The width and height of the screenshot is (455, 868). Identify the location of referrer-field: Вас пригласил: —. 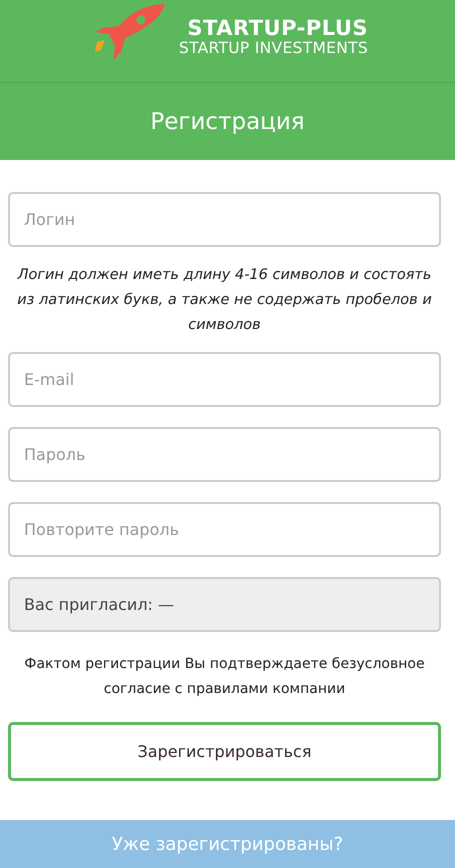
(224, 604).